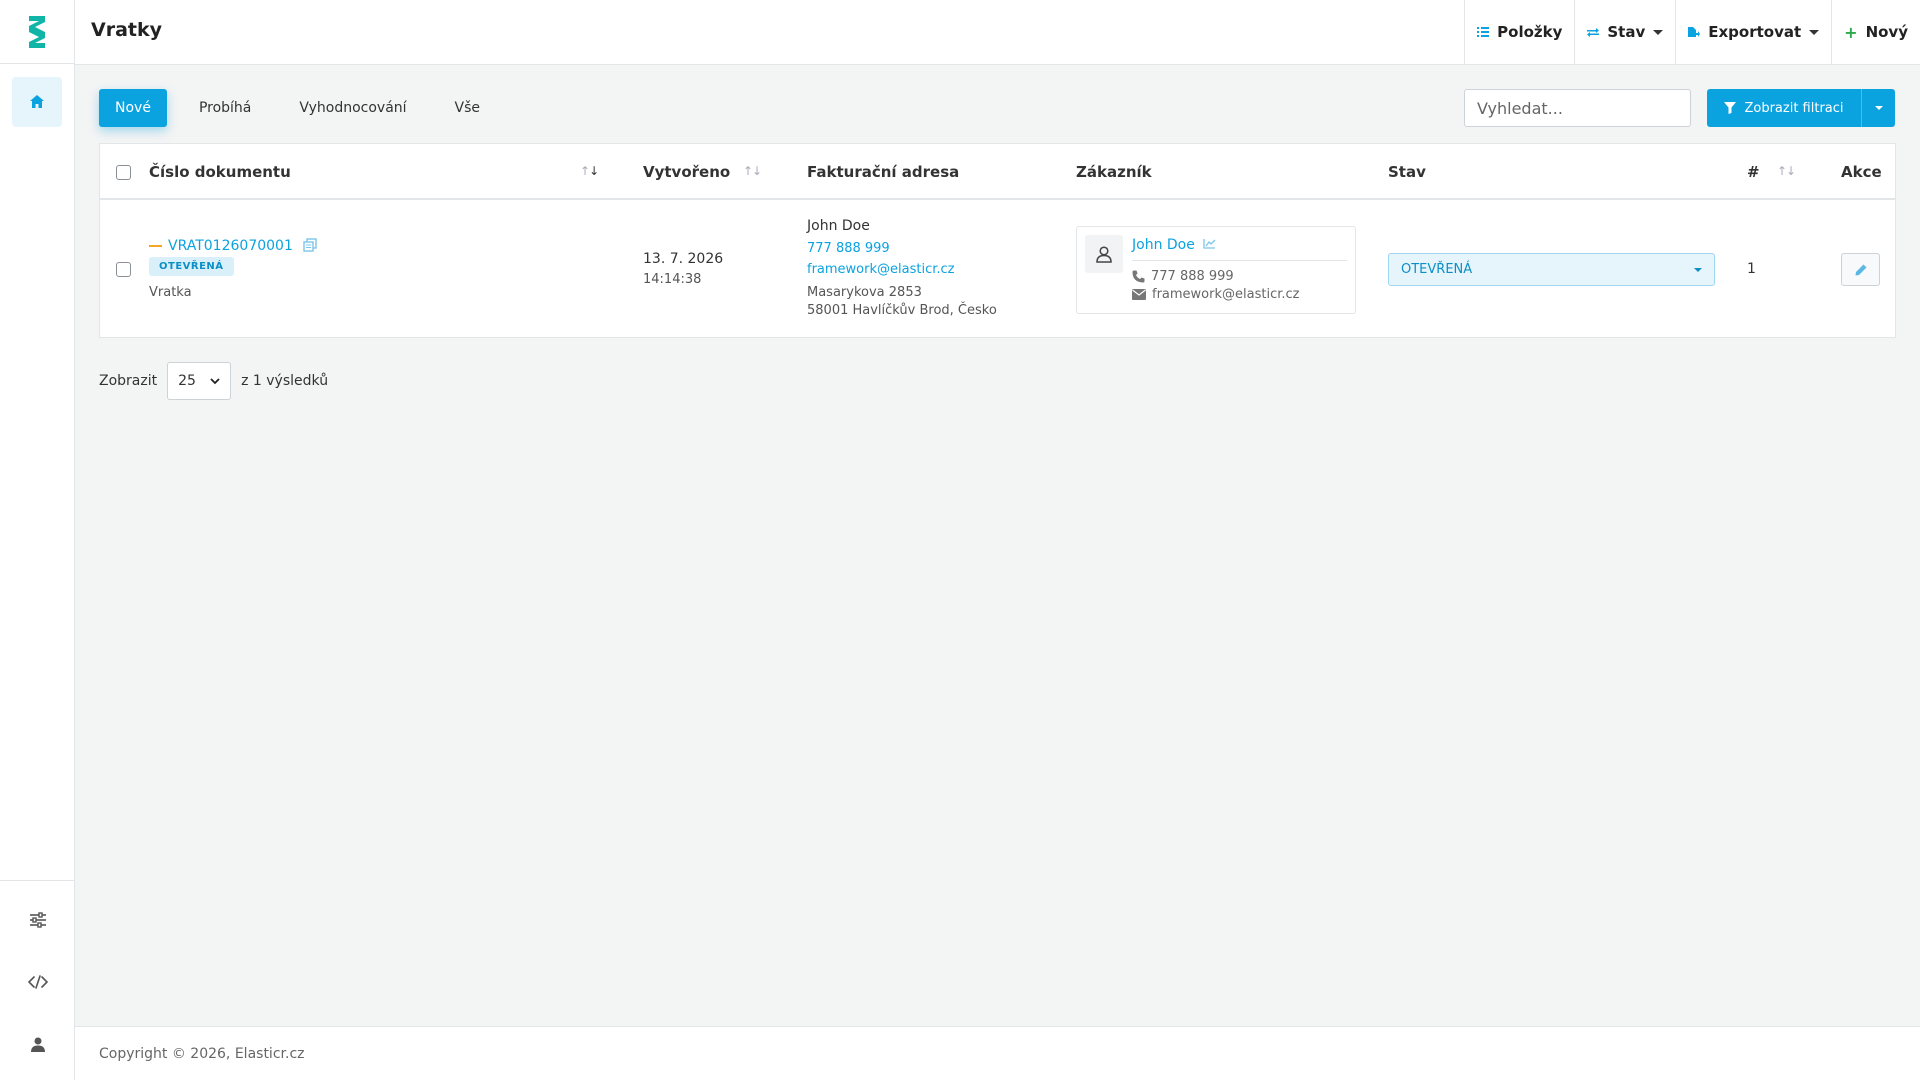  What do you see at coordinates (170, 292) in the screenshot?
I see `document-type: Vratka` at bounding box center [170, 292].